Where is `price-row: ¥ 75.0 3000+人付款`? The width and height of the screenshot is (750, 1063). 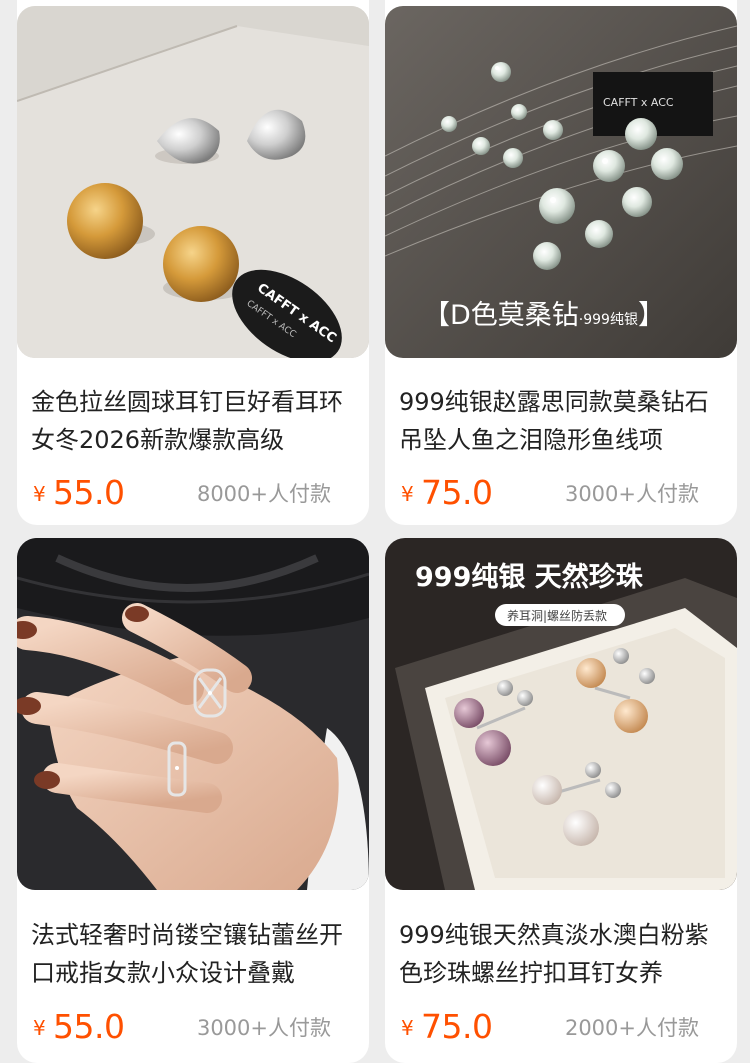 price-row: ¥ 75.0 3000+人付款 is located at coordinates (562, 492).